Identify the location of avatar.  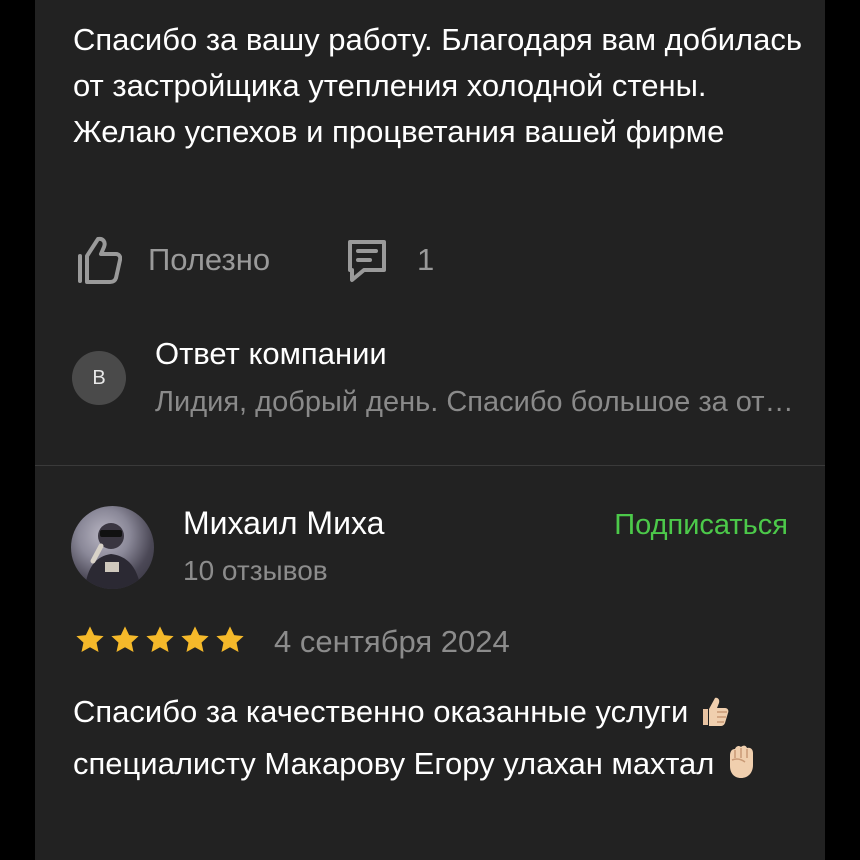
(112, 547).